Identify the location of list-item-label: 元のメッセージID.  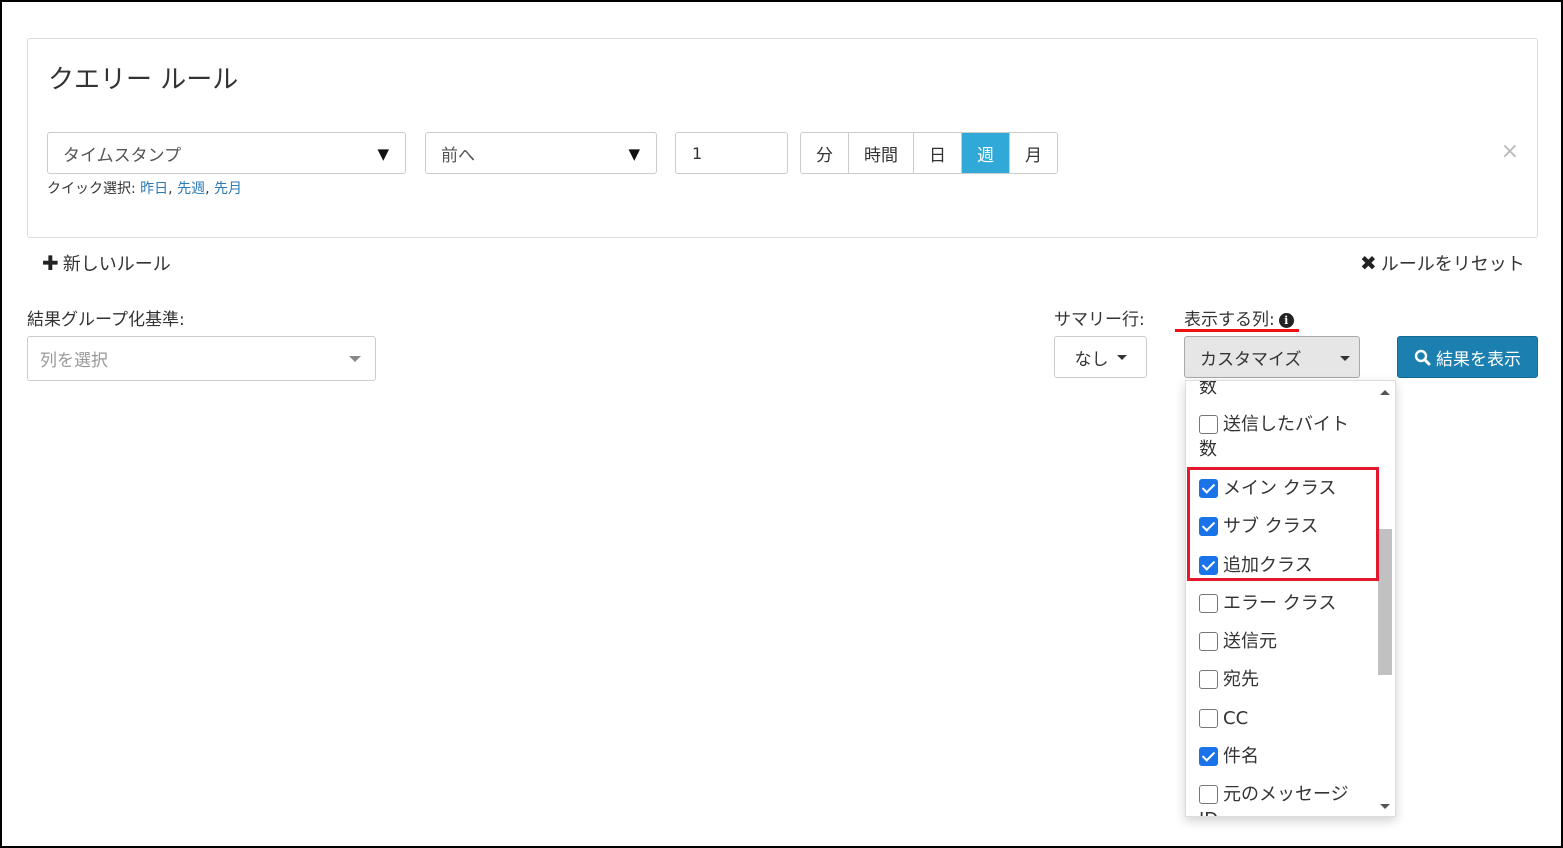
(1274, 800).